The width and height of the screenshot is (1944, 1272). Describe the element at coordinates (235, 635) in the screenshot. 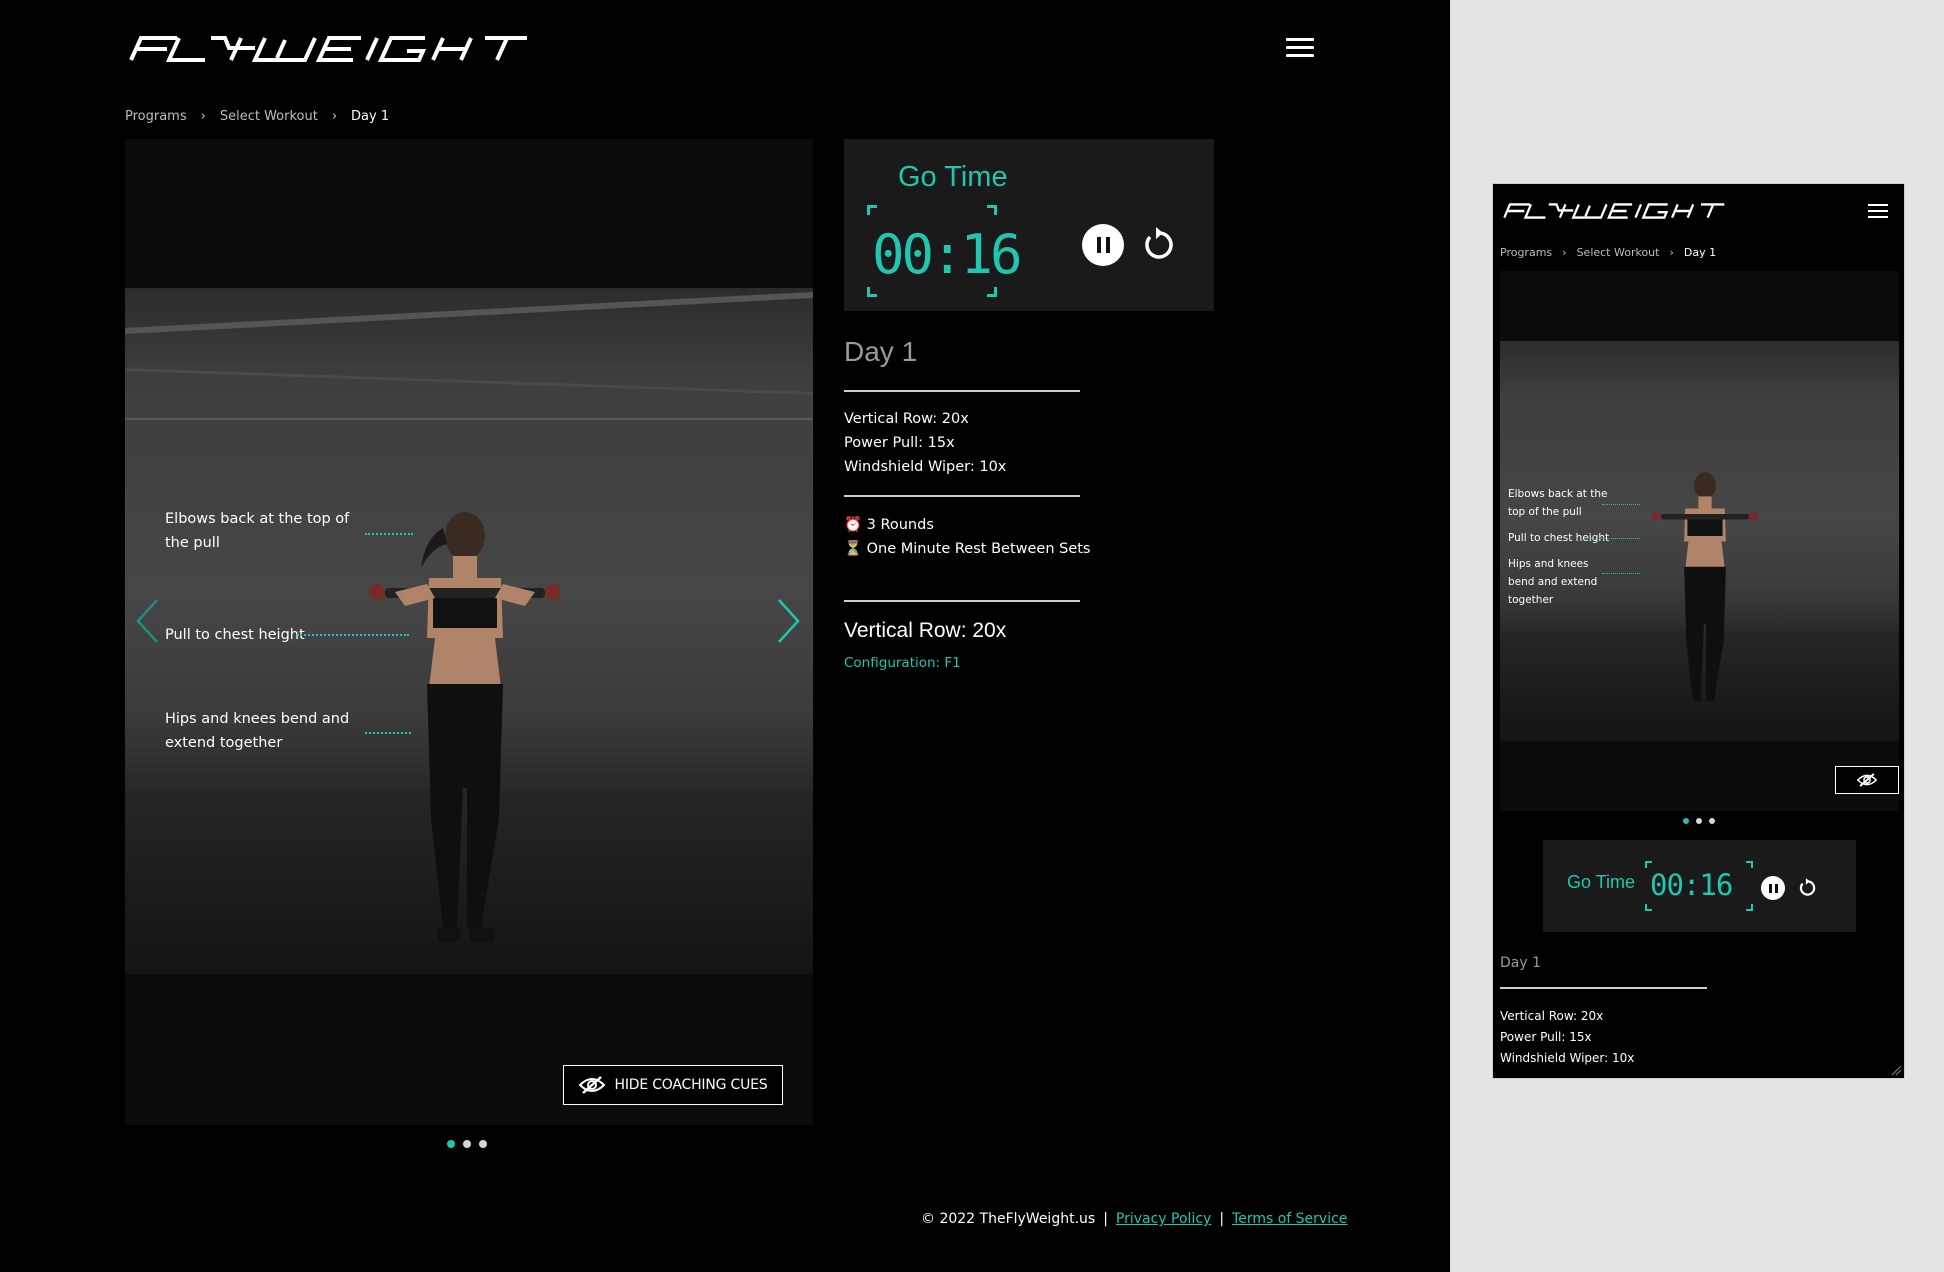

I see `coaching-cue-2: Pull to chest height` at that location.